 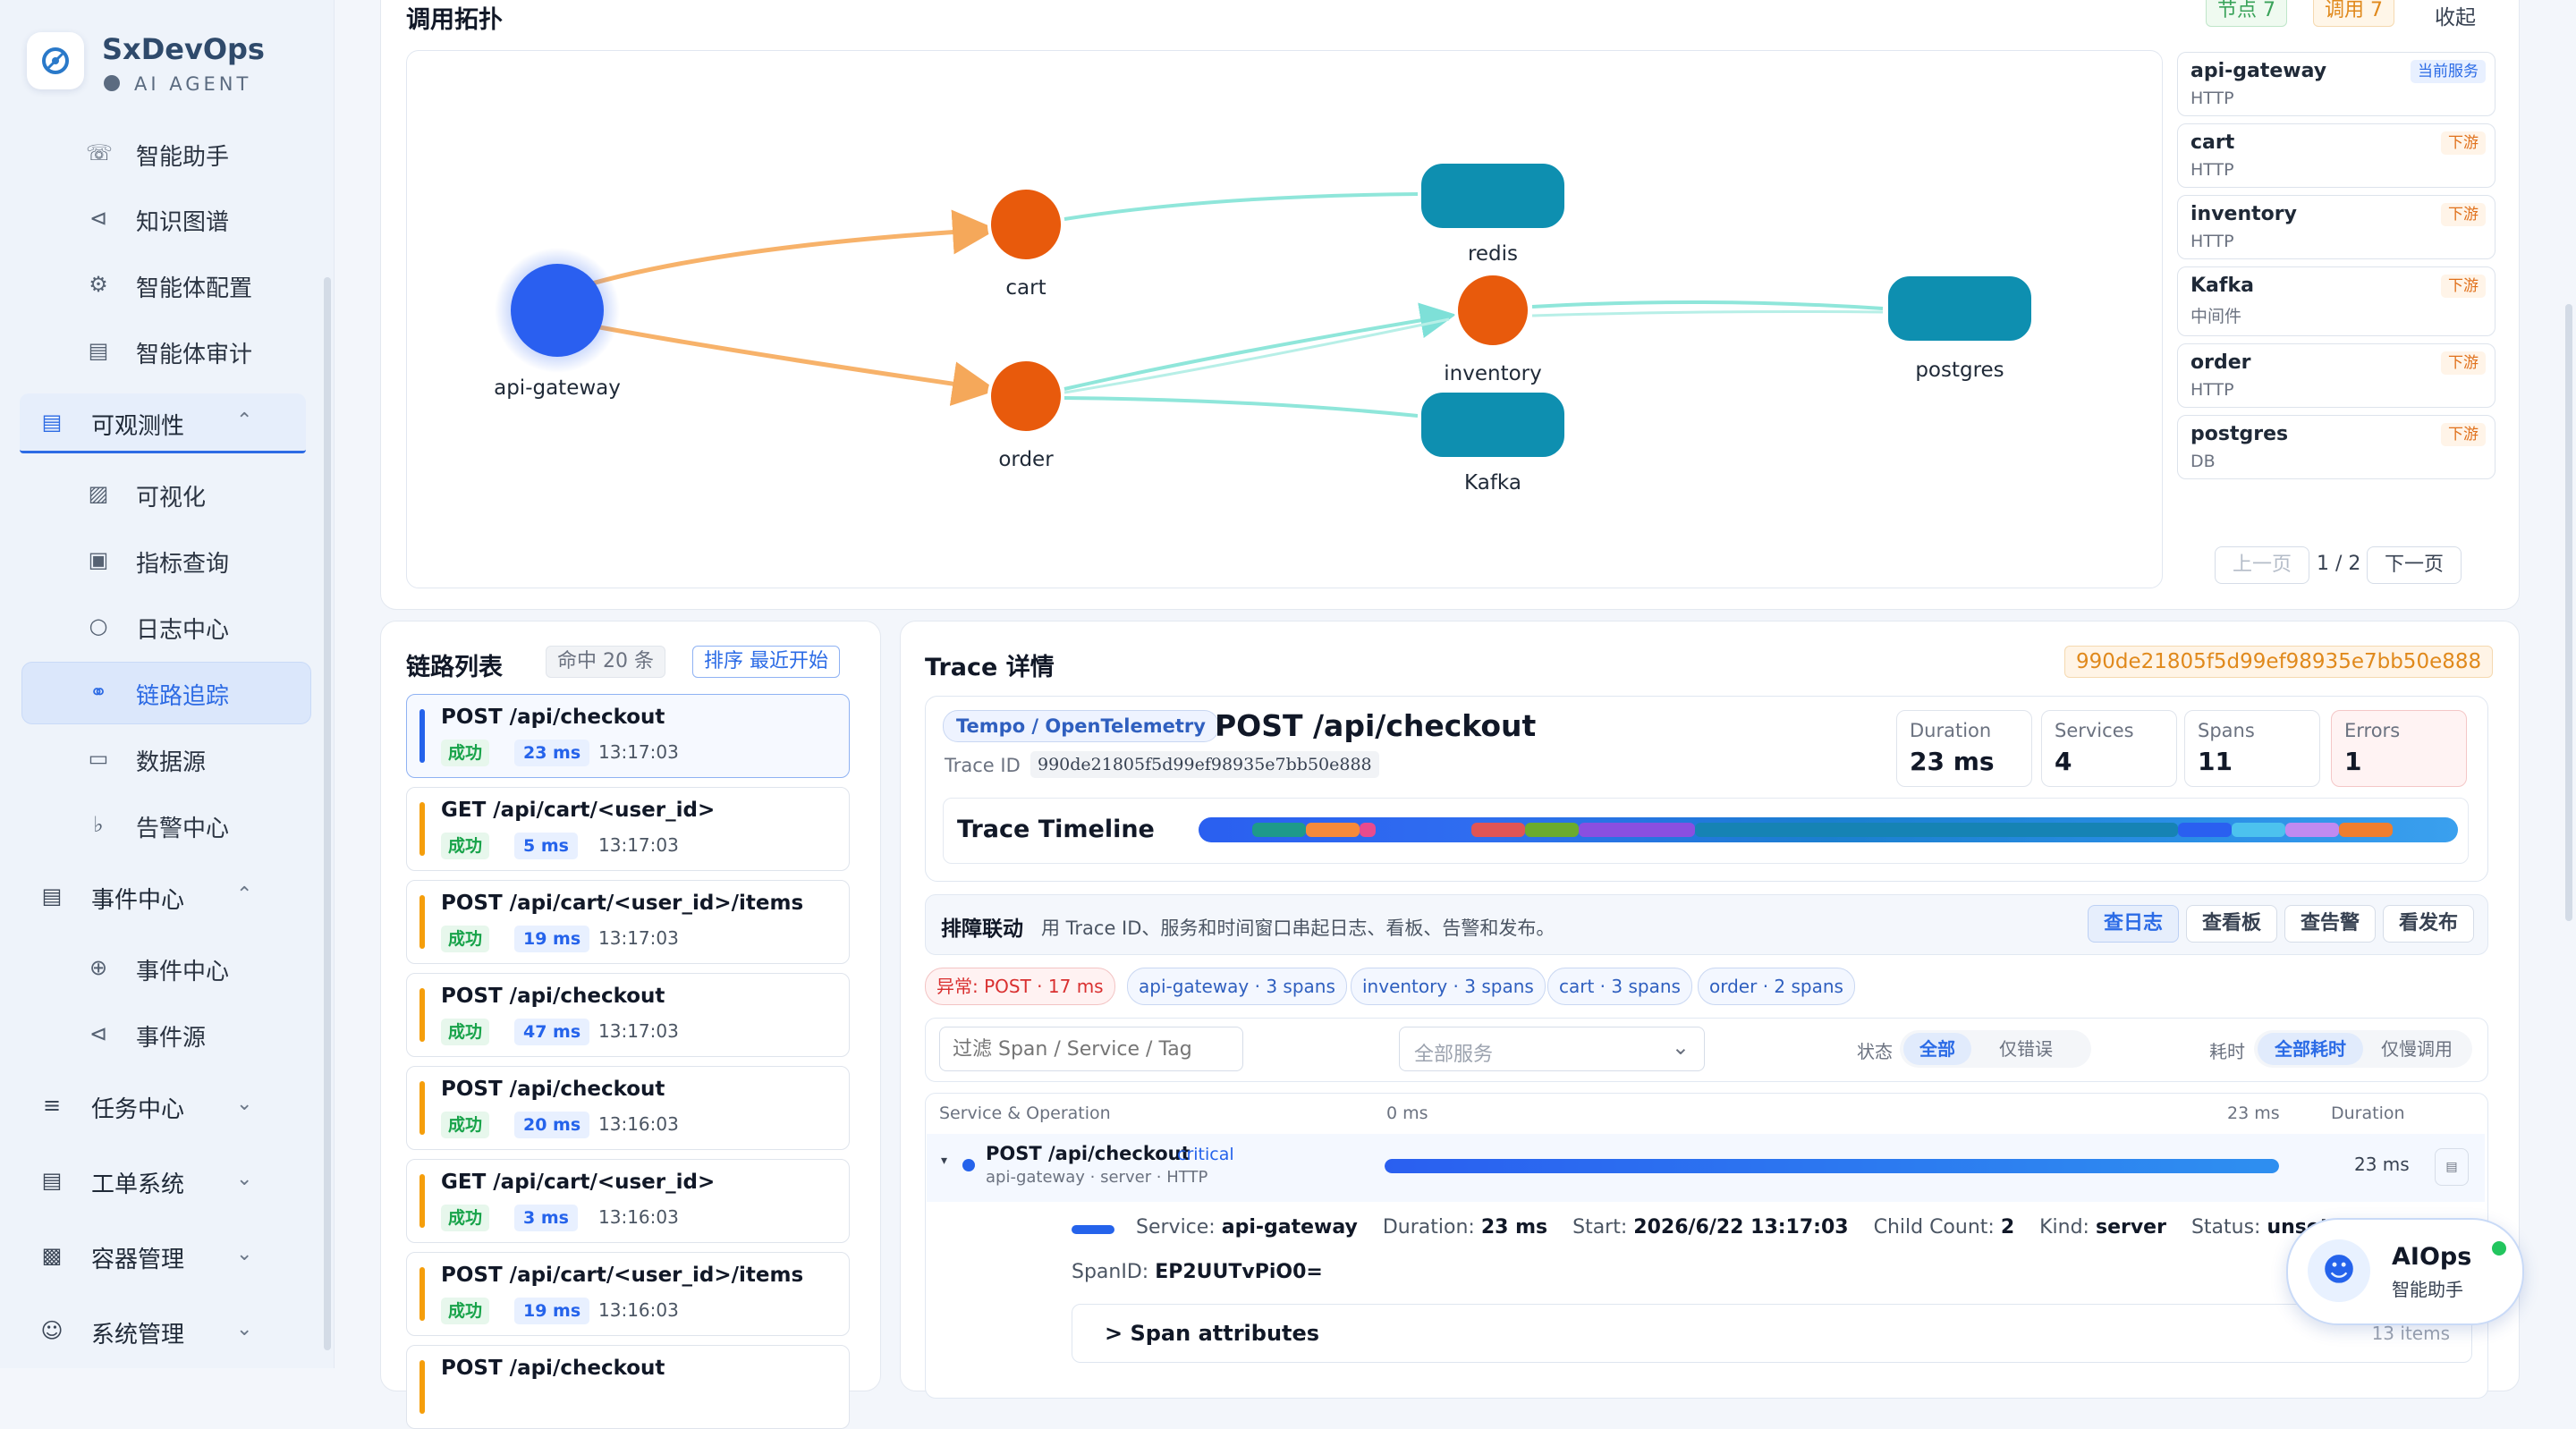 What do you see at coordinates (327, 813) in the screenshot?
I see `sidebar-scrollbar` at bounding box center [327, 813].